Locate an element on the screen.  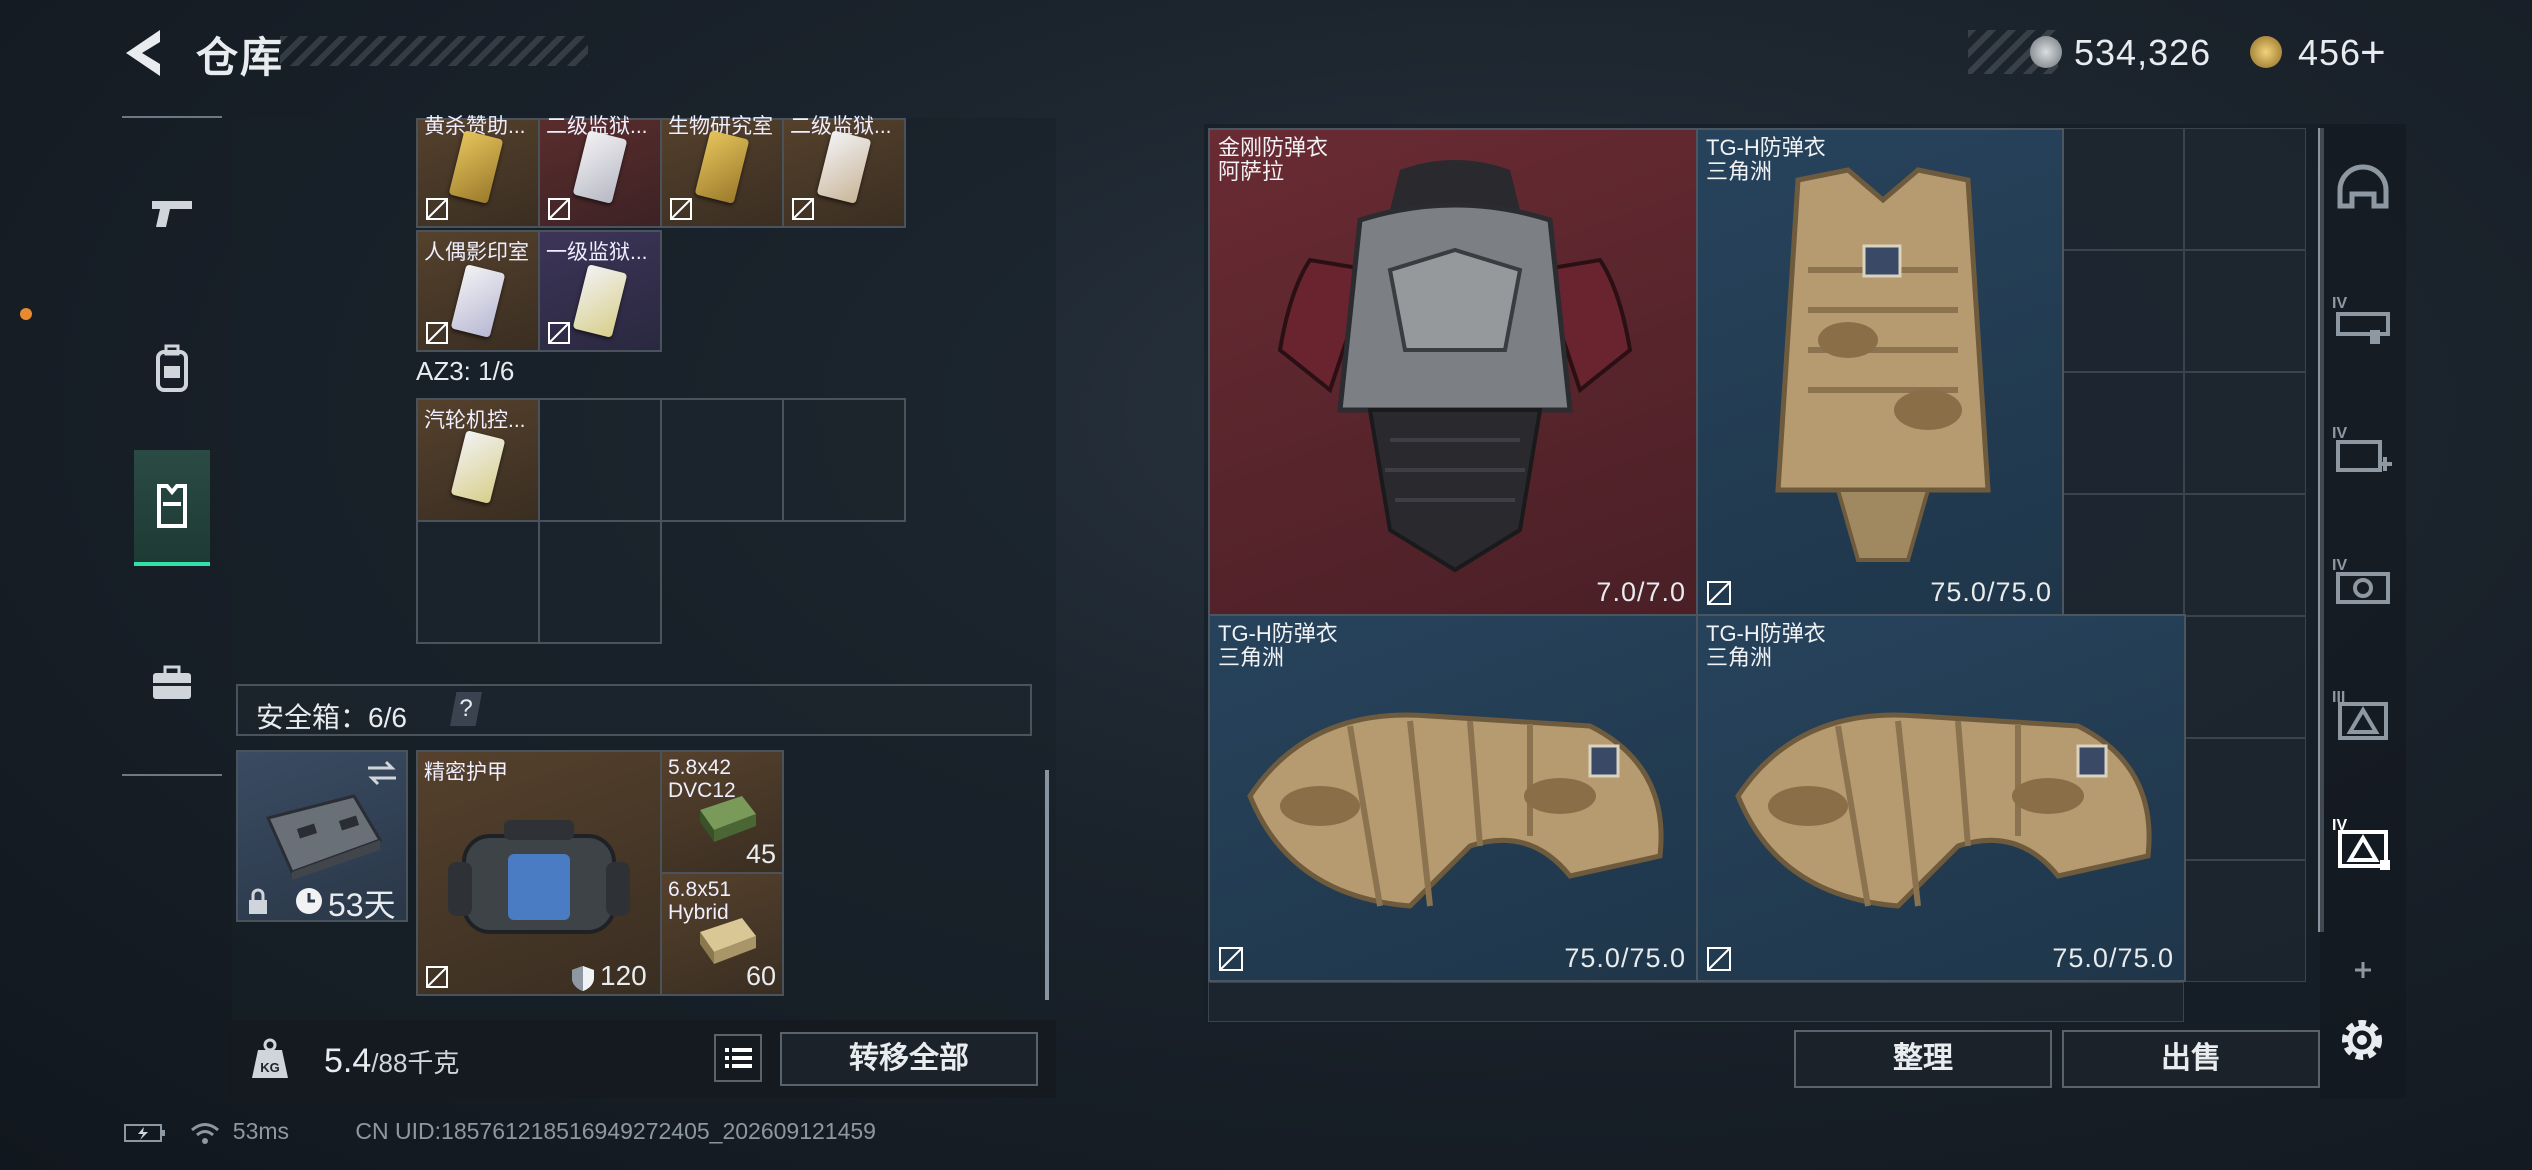
vest-icon is located at coordinates (172, 506).